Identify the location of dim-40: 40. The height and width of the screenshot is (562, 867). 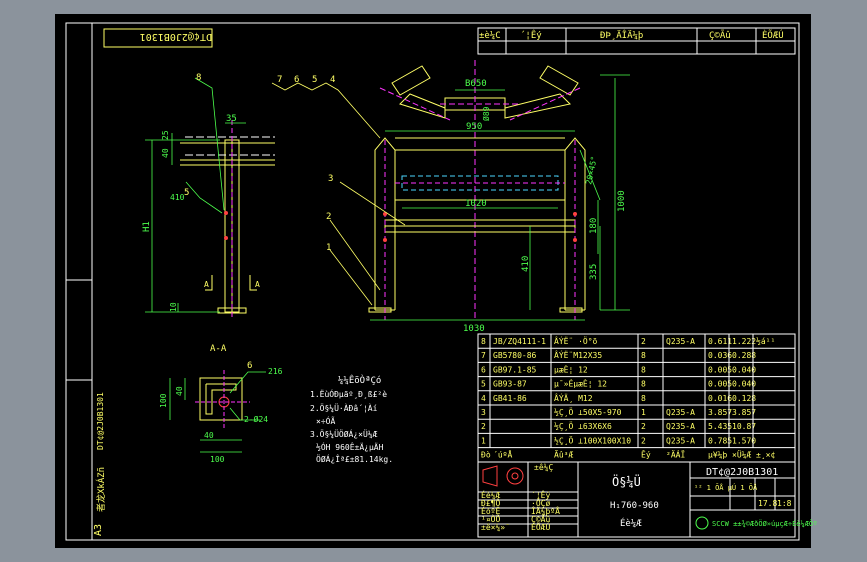
(165, 153).